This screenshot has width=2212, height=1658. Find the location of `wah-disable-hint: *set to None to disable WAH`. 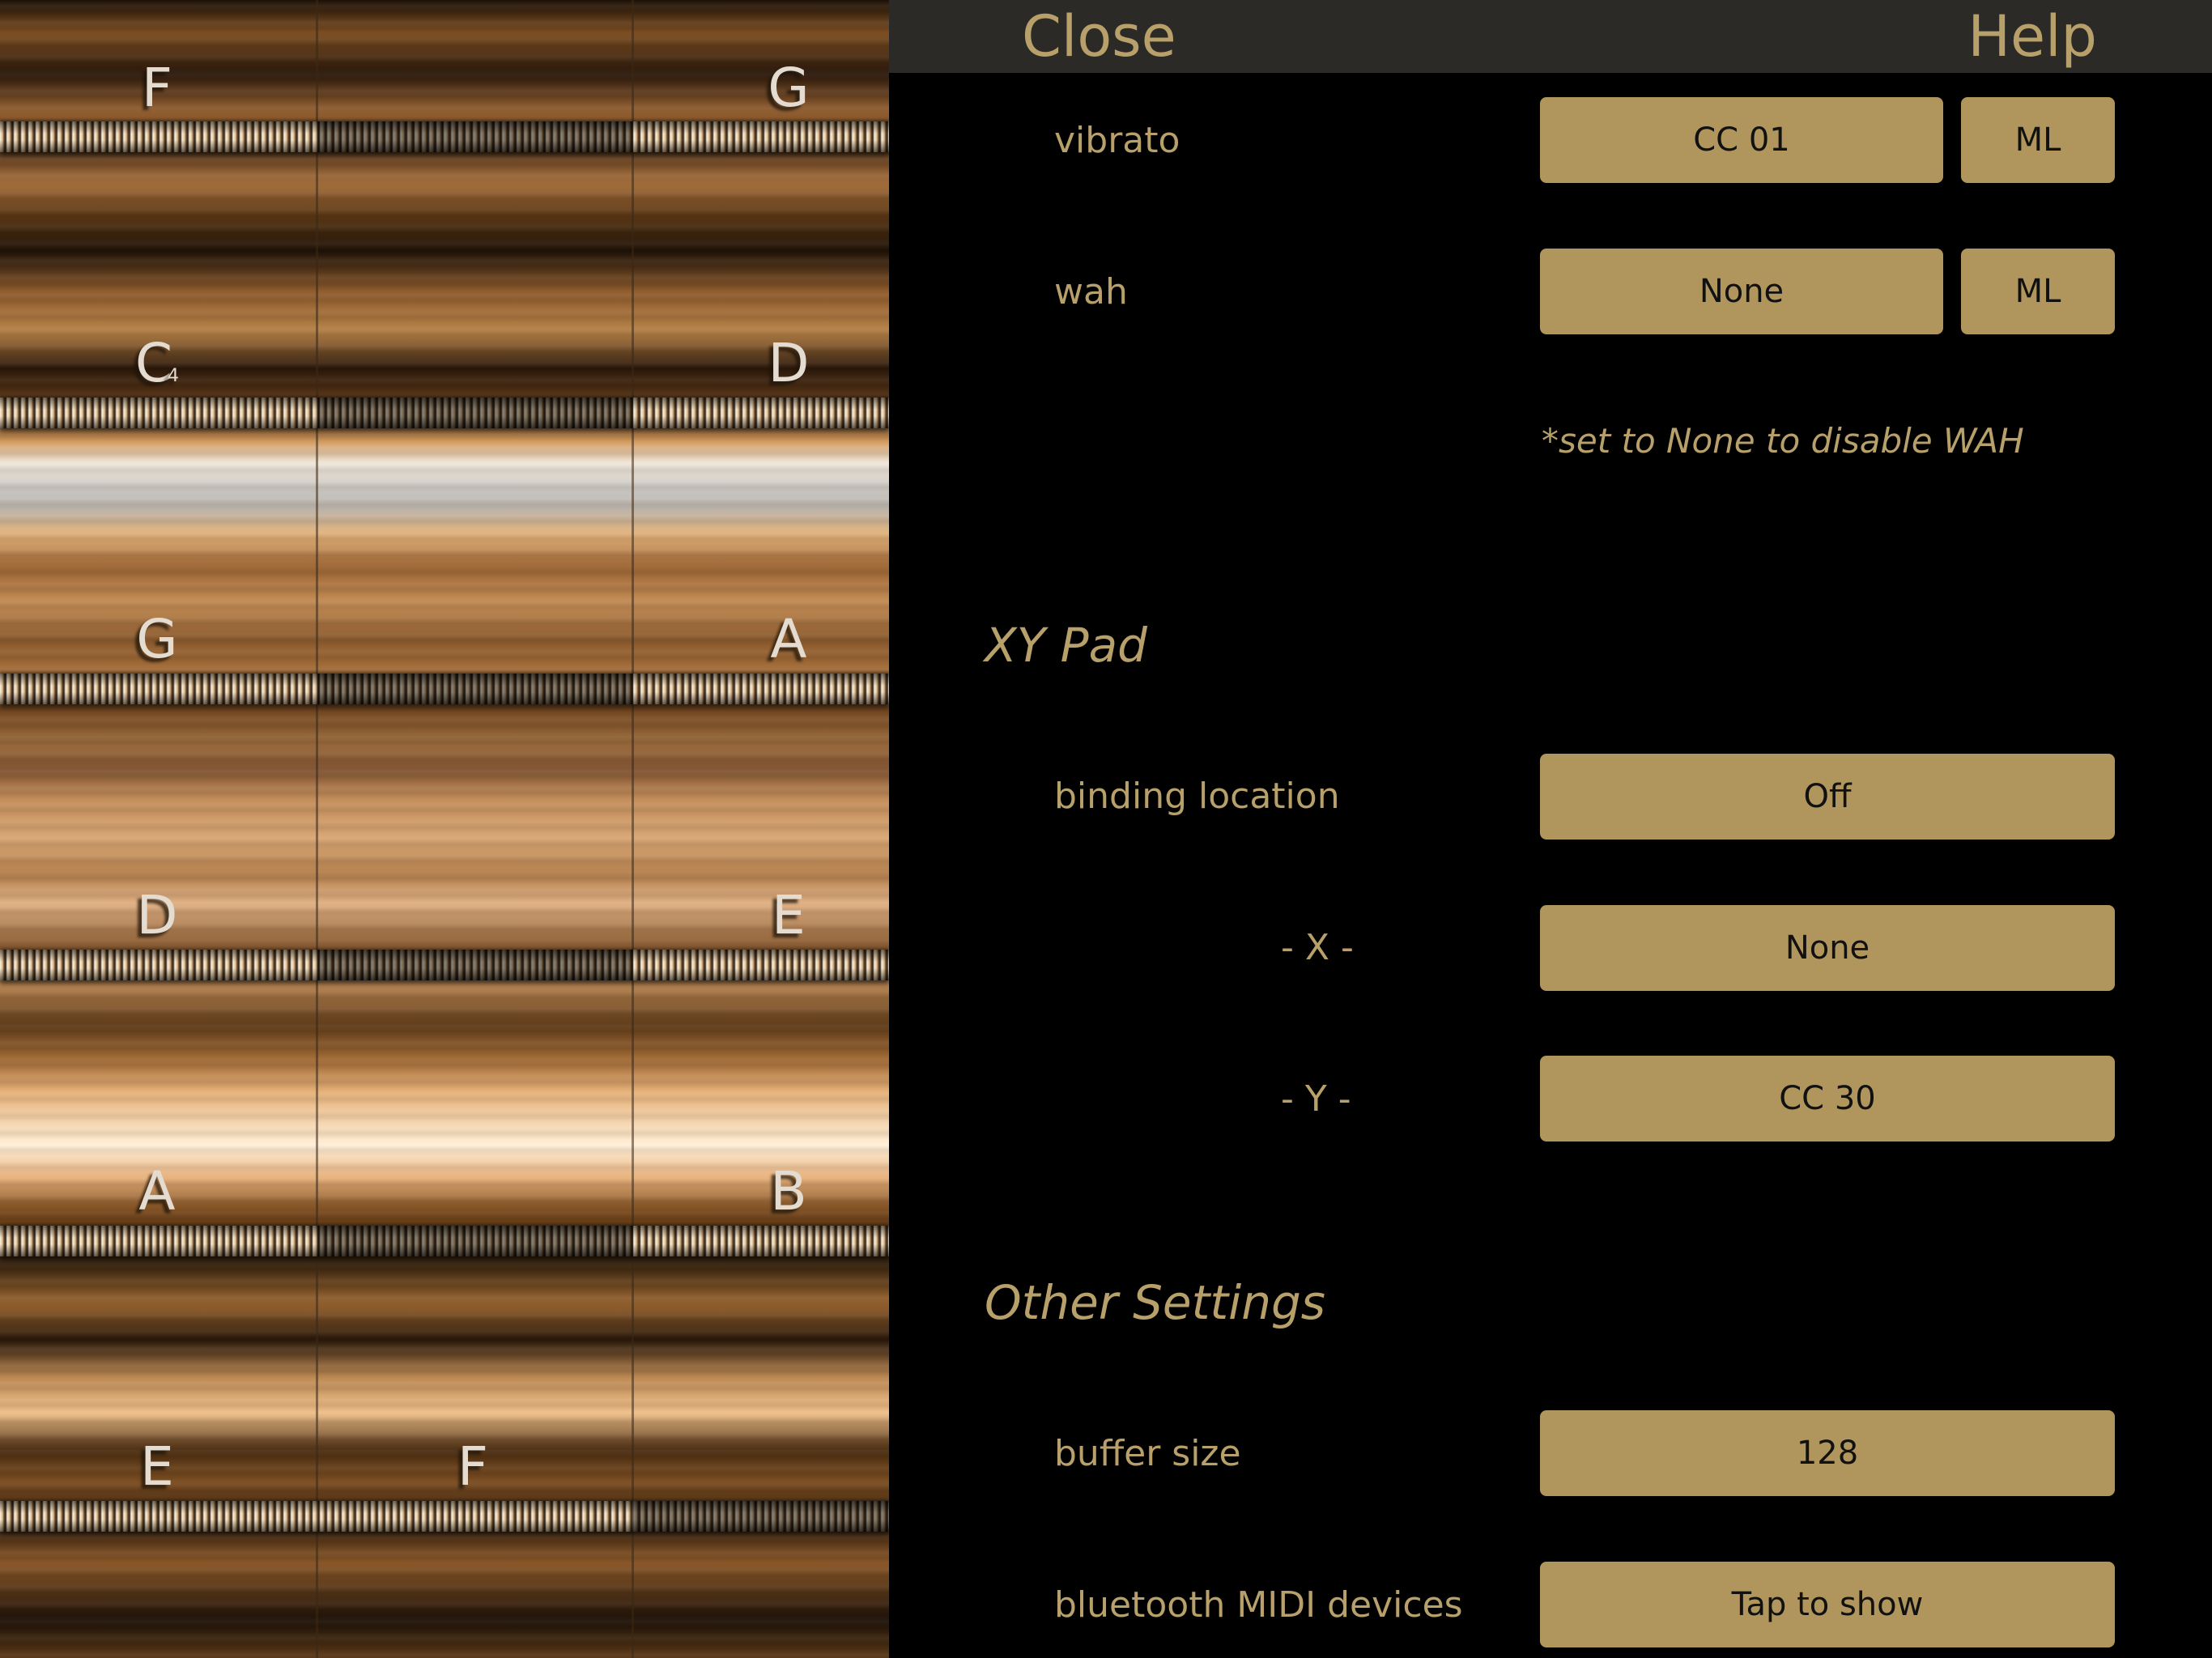

wah-disable-hint: *set to None to disable WAH is located at coordinates (1783, 441).